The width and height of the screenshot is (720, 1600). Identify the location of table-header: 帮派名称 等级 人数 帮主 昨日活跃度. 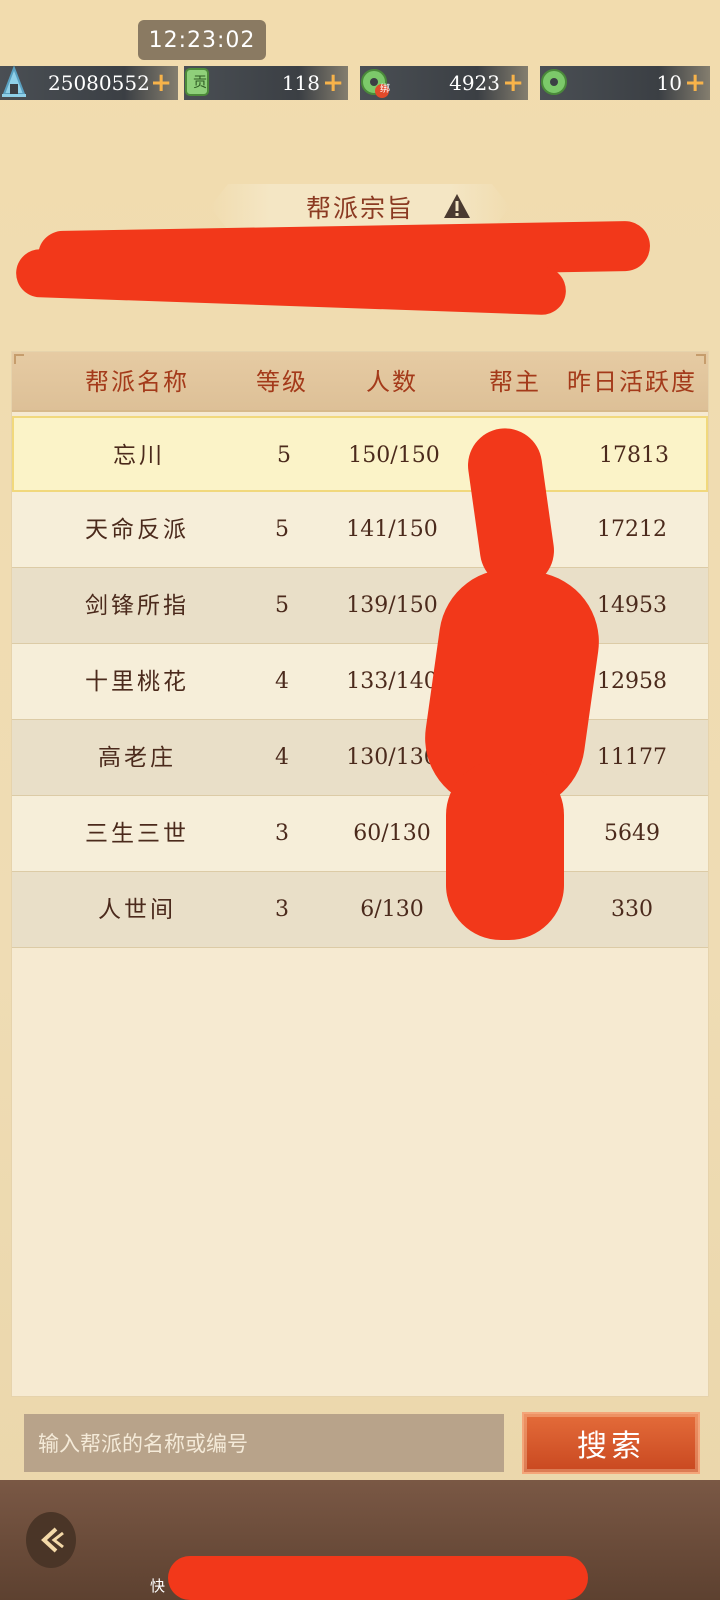
(360, 382).